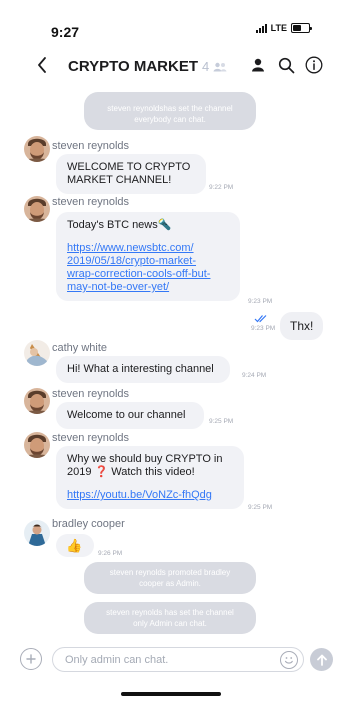 The image size is (340, 702). Describe the element at coordinates (145, 459) in the screenshot. I see `message-text: Why we should buy CRYPTO in` at that location.